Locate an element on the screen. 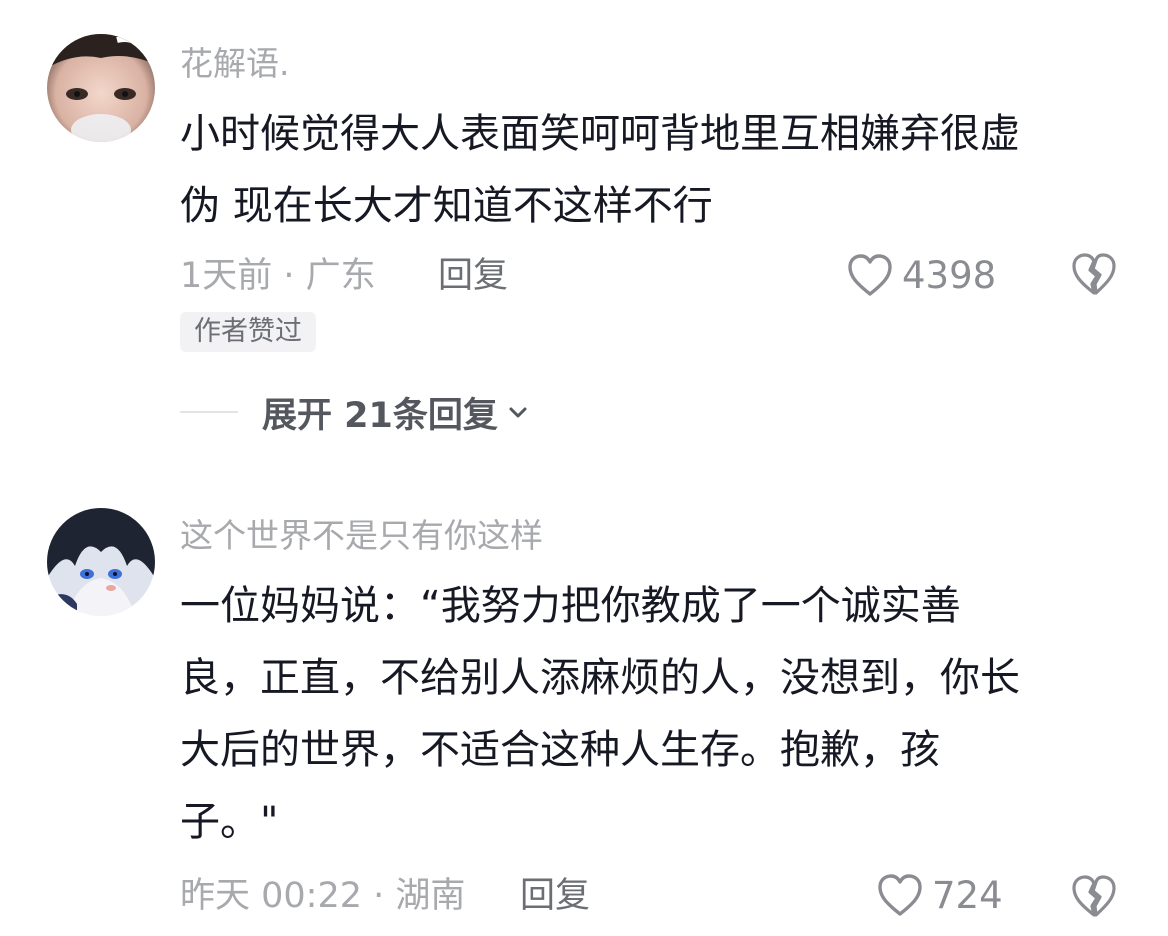 Image resolution: width=1168 pixels, height=936 pixels. comment-text: 小时候觉得大人表面笑呵呵背地里互相嫌弃很虚 伪 现在长大才知道不这样不行 is located at coordinates (660, 170).